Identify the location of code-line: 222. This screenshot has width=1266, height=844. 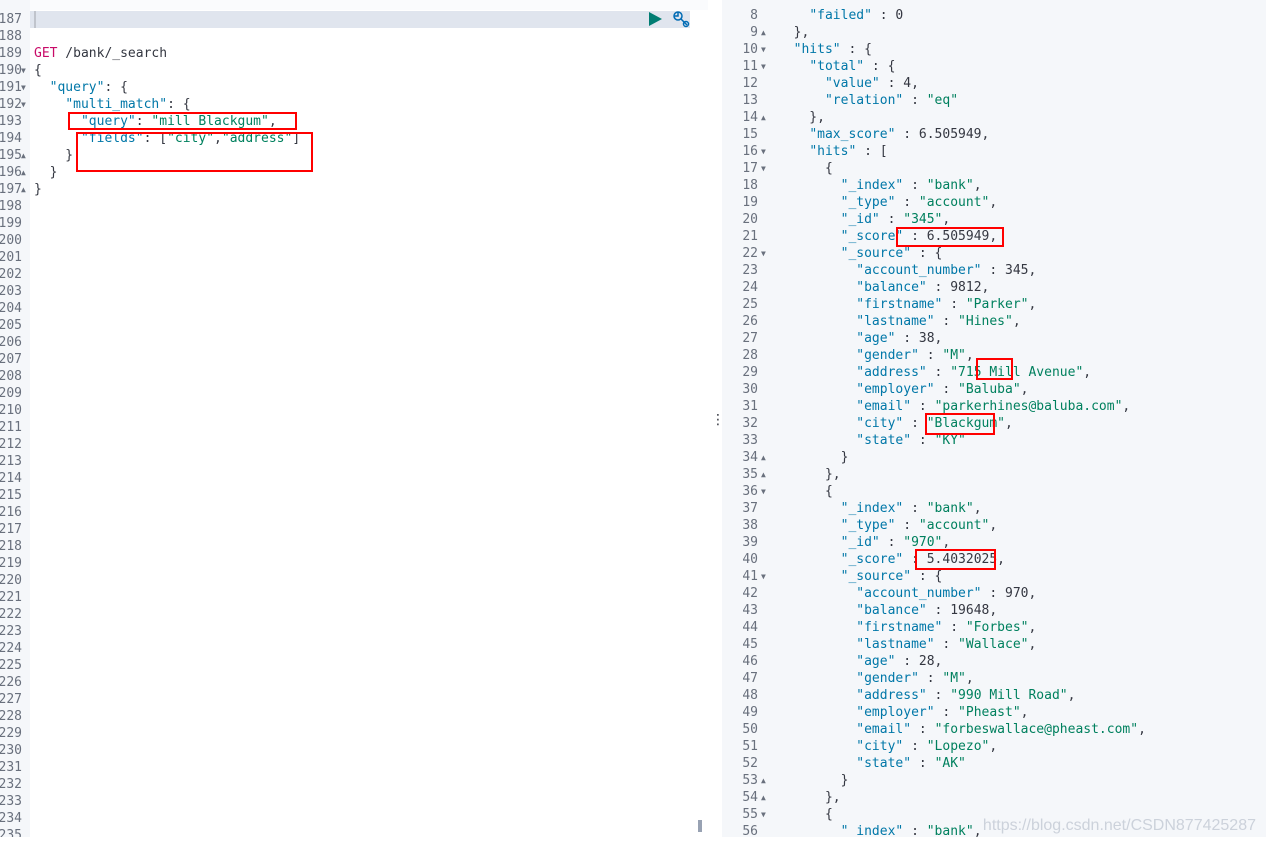
(354, 614).